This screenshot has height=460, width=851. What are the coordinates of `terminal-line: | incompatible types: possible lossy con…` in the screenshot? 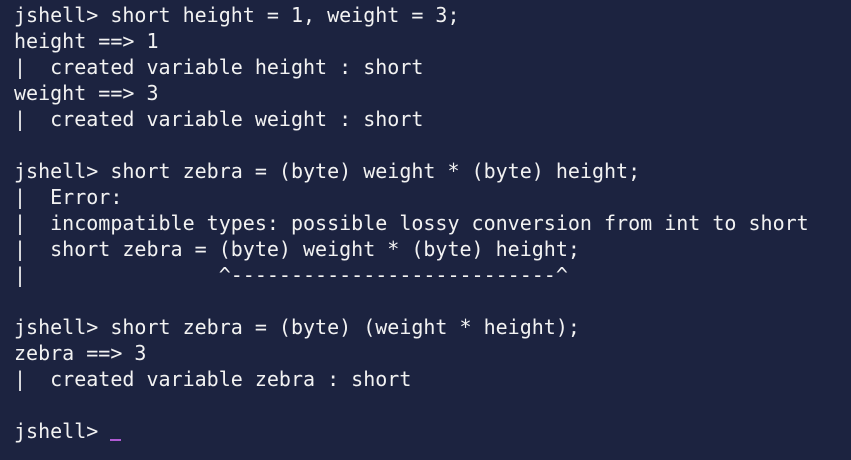 It's located at (411, 223).